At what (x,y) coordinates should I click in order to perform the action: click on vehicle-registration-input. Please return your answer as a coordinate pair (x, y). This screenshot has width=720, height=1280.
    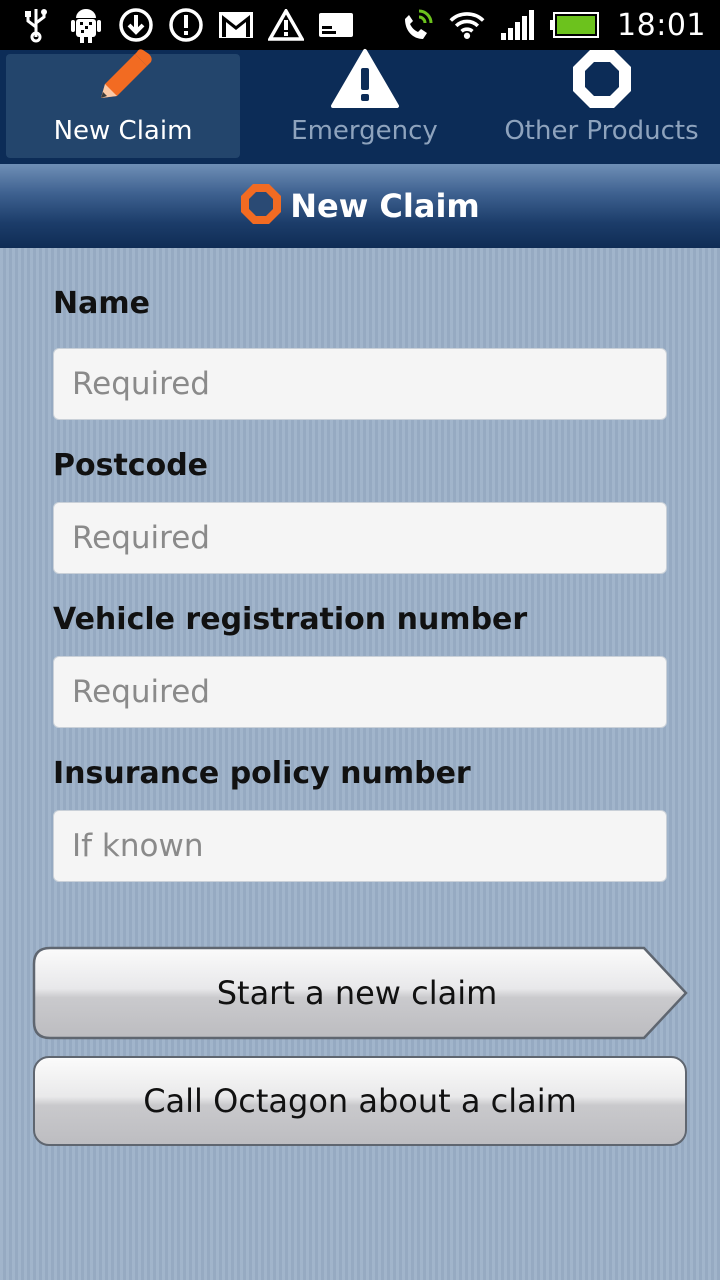
    Looking at the image, I should click on (360, 692).